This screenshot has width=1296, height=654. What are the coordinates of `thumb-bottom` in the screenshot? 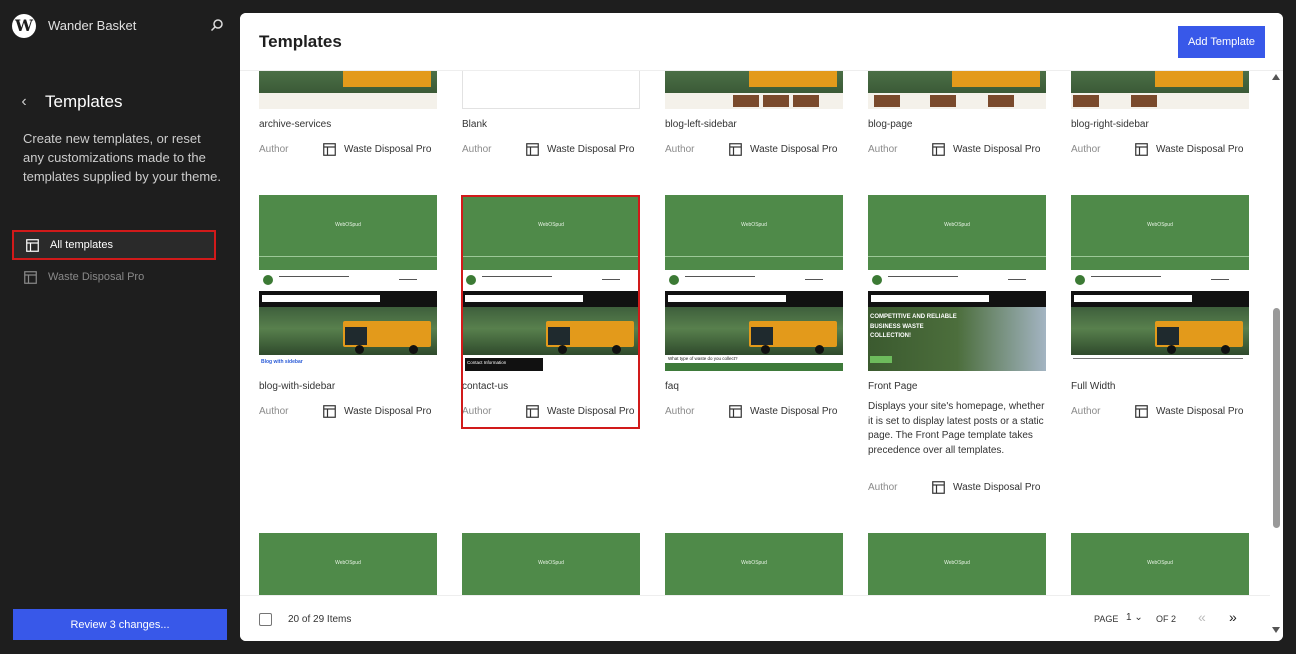 It's located at (1160, 363).